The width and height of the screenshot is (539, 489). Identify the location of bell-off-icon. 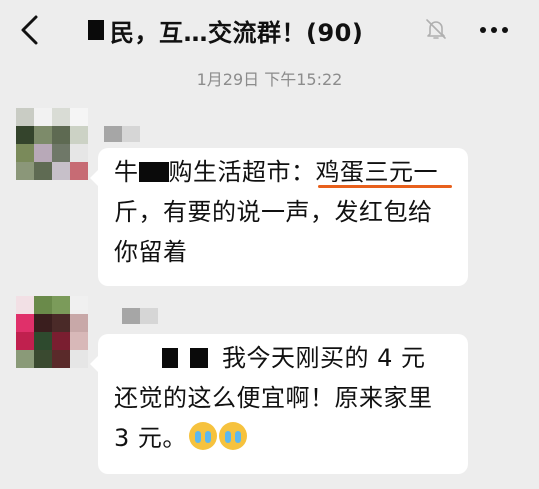
(436, 29).